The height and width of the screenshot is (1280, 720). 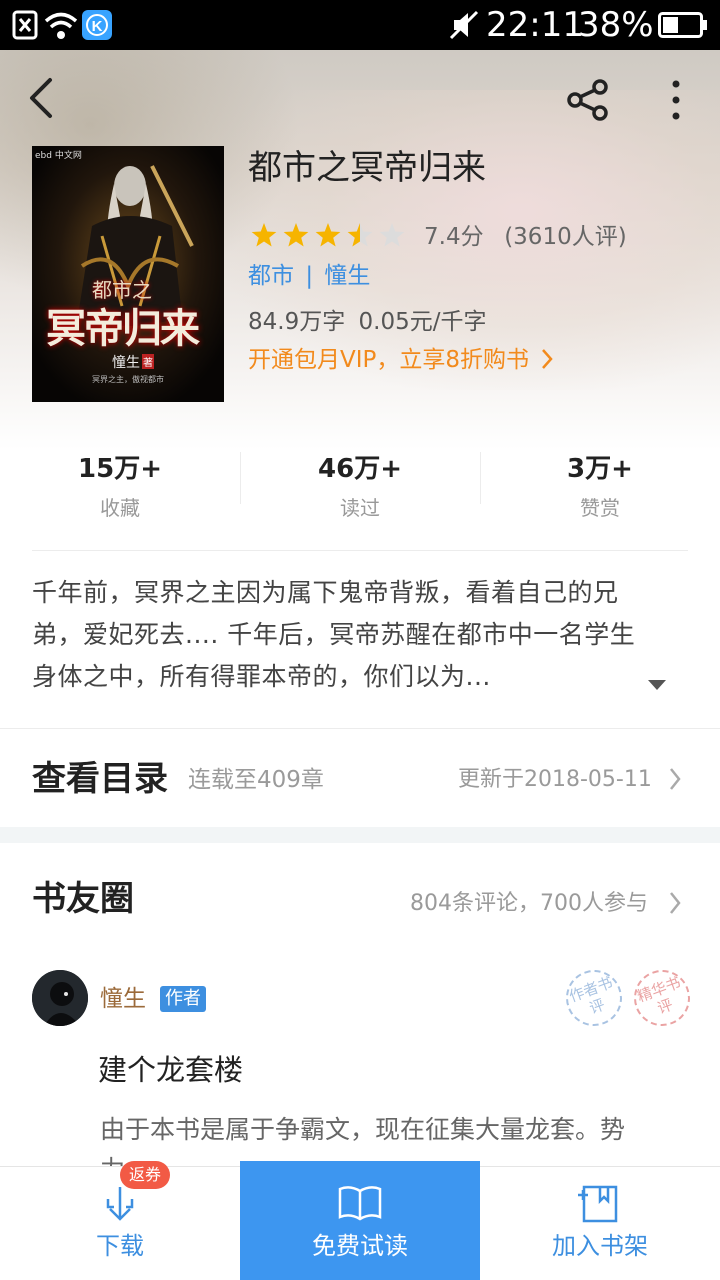 I want to click on avatar-image, so click(x=60, y=998).